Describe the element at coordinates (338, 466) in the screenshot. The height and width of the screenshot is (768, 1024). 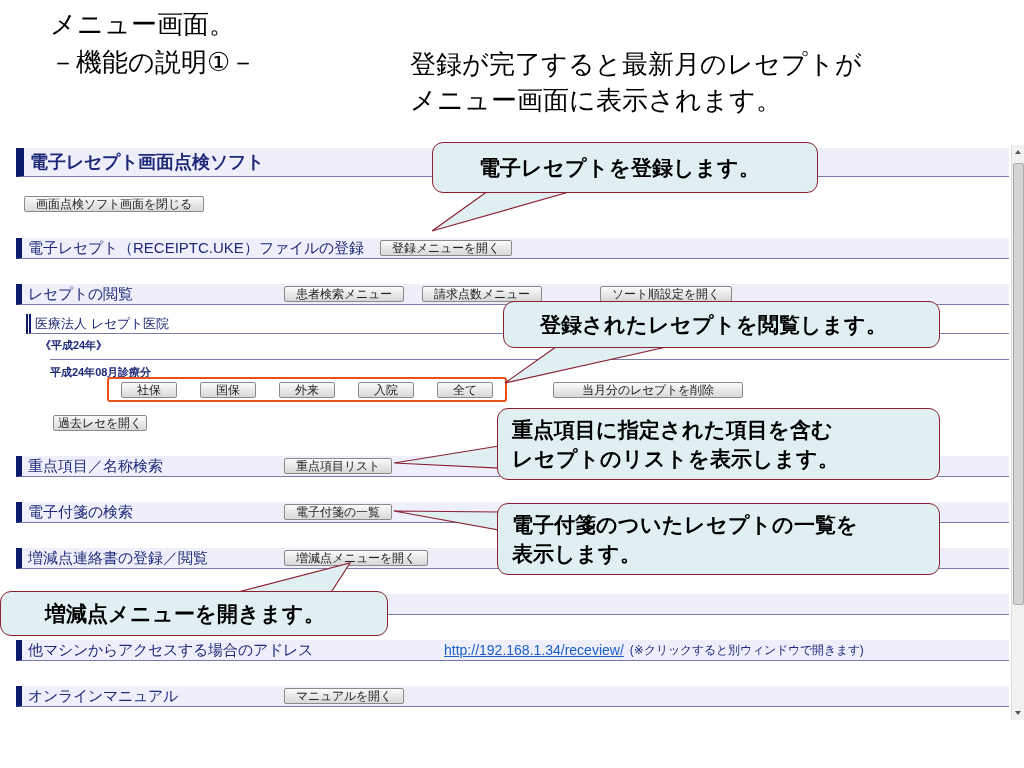
I see `menu-button: 重点項目リスト` at that location.